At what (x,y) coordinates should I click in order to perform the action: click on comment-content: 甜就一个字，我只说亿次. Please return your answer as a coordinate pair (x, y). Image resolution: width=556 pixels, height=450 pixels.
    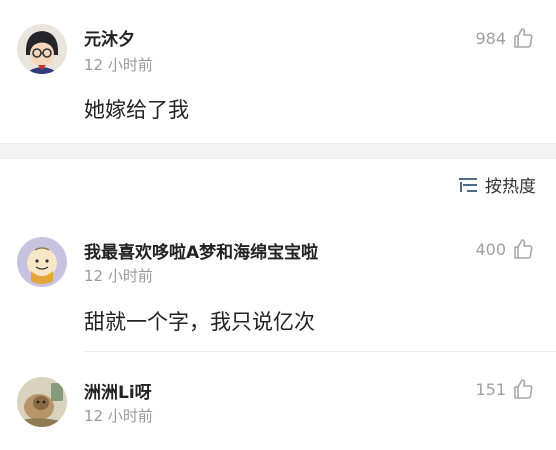
    Looking at the image, I should click on (199, 322).